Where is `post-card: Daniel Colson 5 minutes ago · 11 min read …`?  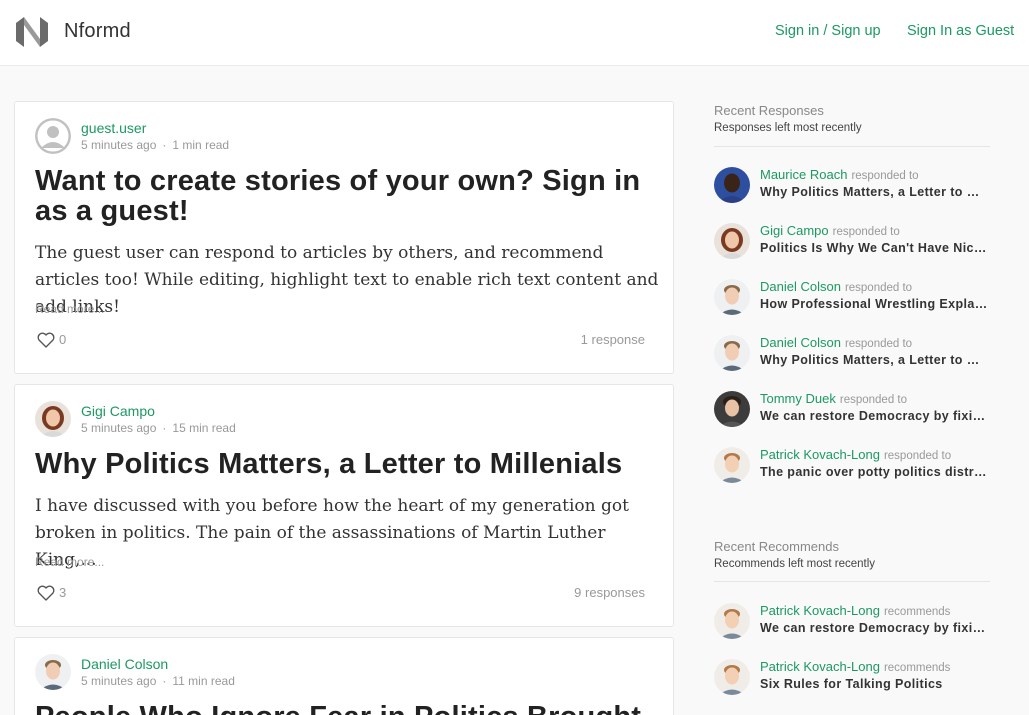 post-card: Daniel Colson 5 minutes ago · 11 min read … is located at coordinates (344, 676).